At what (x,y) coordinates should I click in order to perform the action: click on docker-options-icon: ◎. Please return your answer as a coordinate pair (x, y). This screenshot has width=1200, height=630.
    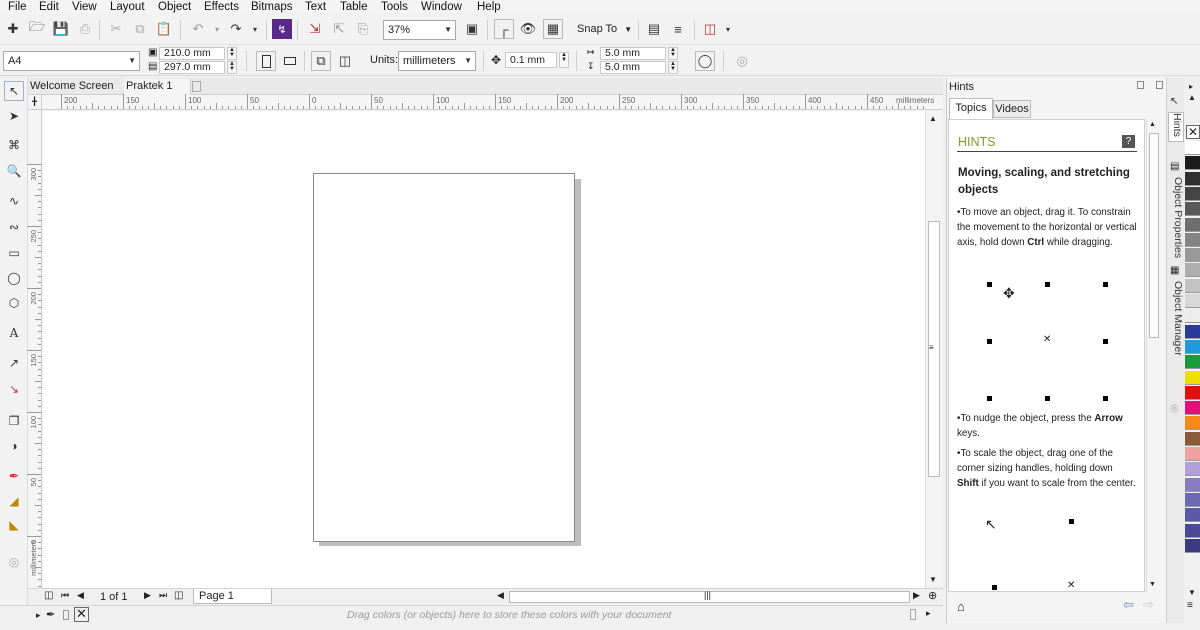
    Looking at the image, I should click on (1174, 408).